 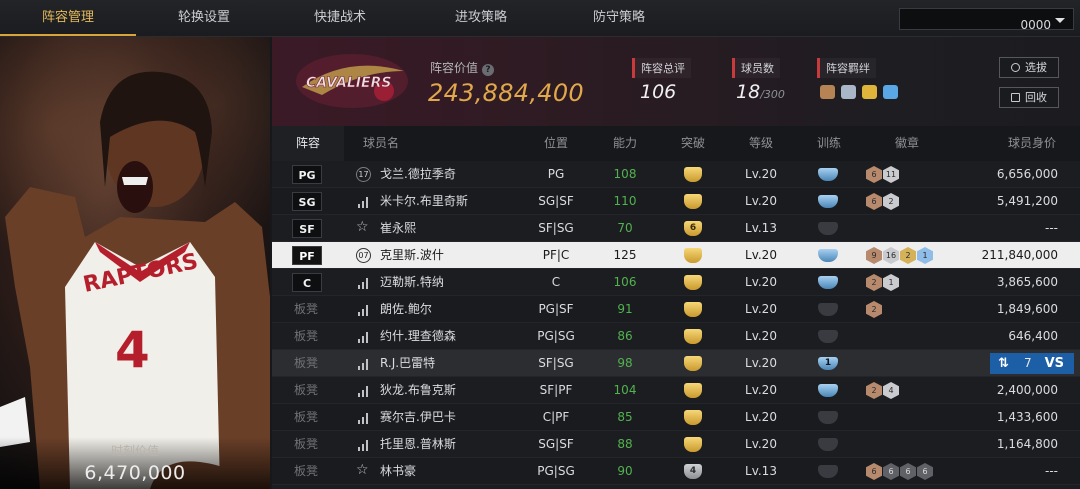 I want to click on jersey-number-icon: 17, so click(x=363, y=174).